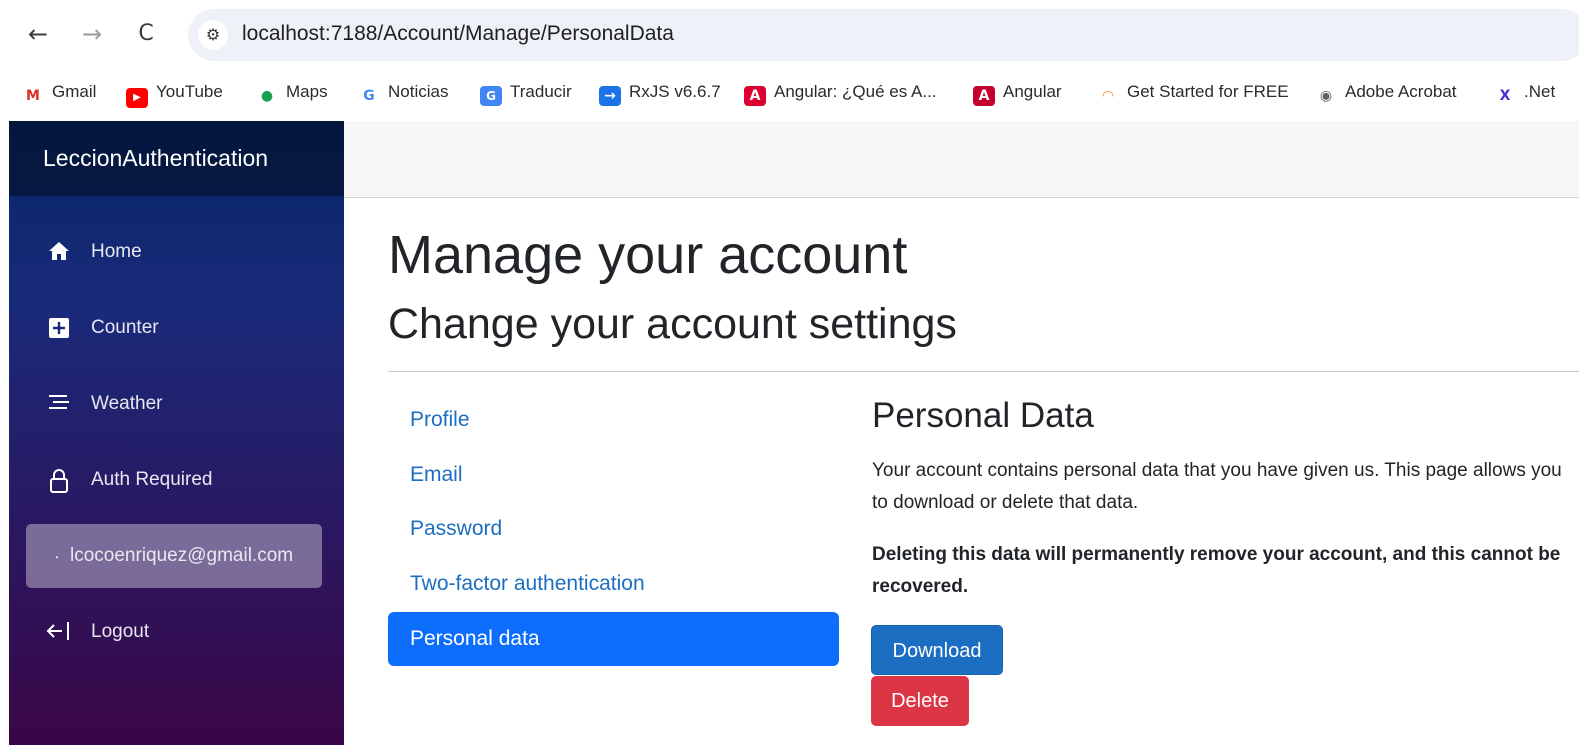  What do you see at coordinates (213, 35) in the screenshot?
I see `site-settings-icon: ⚙` at bounding box center [213, 35].